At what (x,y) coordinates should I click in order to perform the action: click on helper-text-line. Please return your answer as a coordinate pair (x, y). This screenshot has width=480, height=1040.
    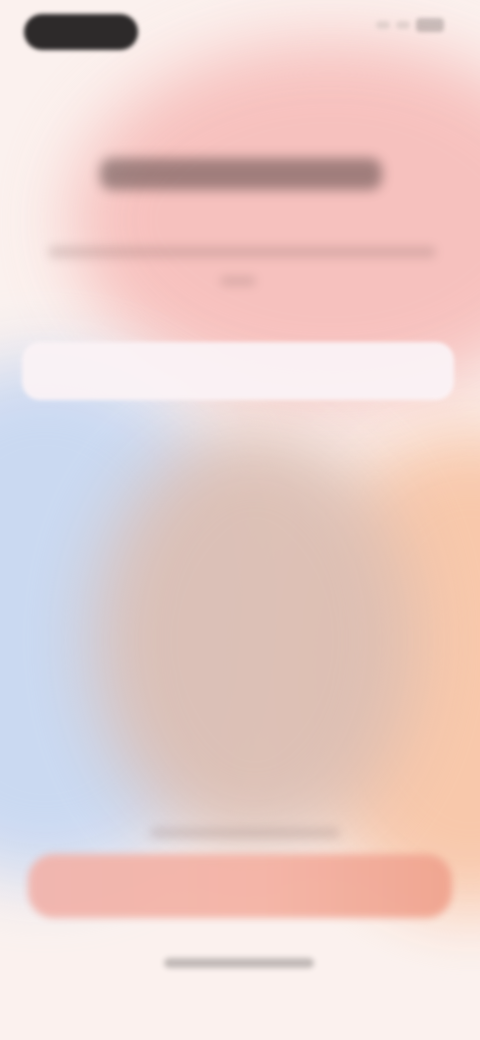
    Looking at the image, I should click on (245, 833).